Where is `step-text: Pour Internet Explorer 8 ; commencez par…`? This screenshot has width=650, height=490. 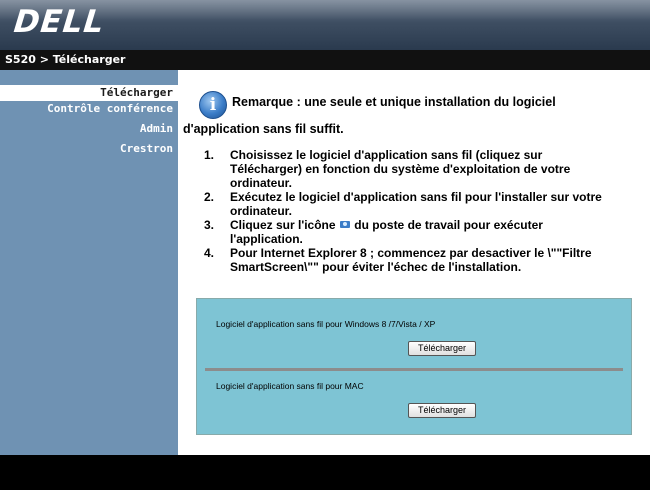
step-text: Pour Internet Explorer 8 ; commencez par… is located at coordinates (411, 260).